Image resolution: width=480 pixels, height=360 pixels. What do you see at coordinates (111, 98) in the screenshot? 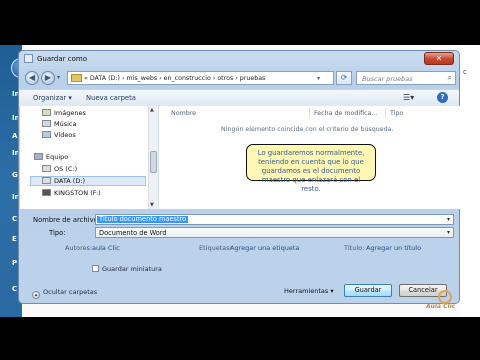
I see `new-folder-button: Nueva carpeta` at bounding box center [111, 98].